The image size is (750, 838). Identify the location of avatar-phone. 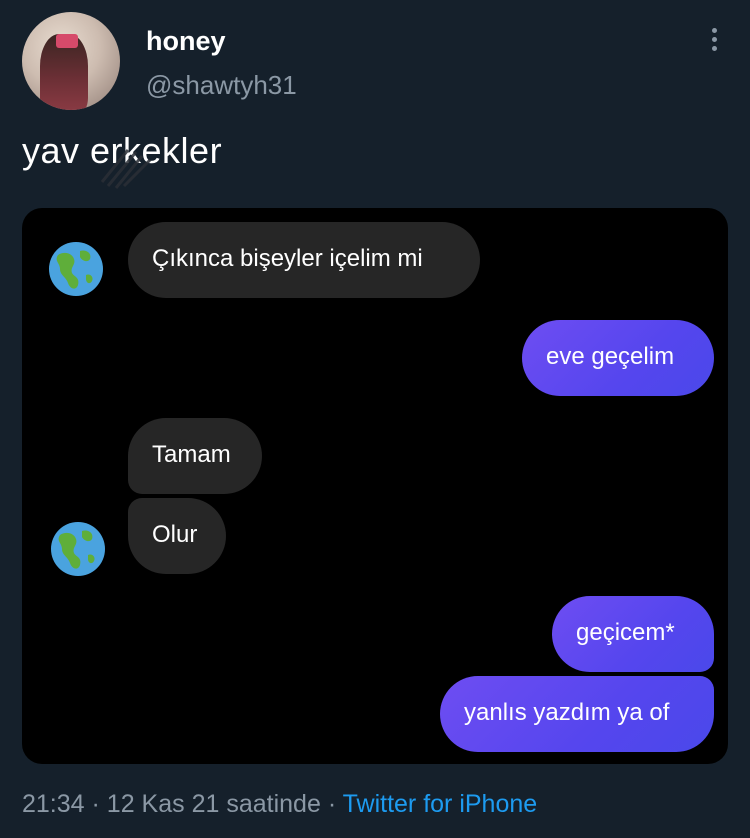
(67, 41).